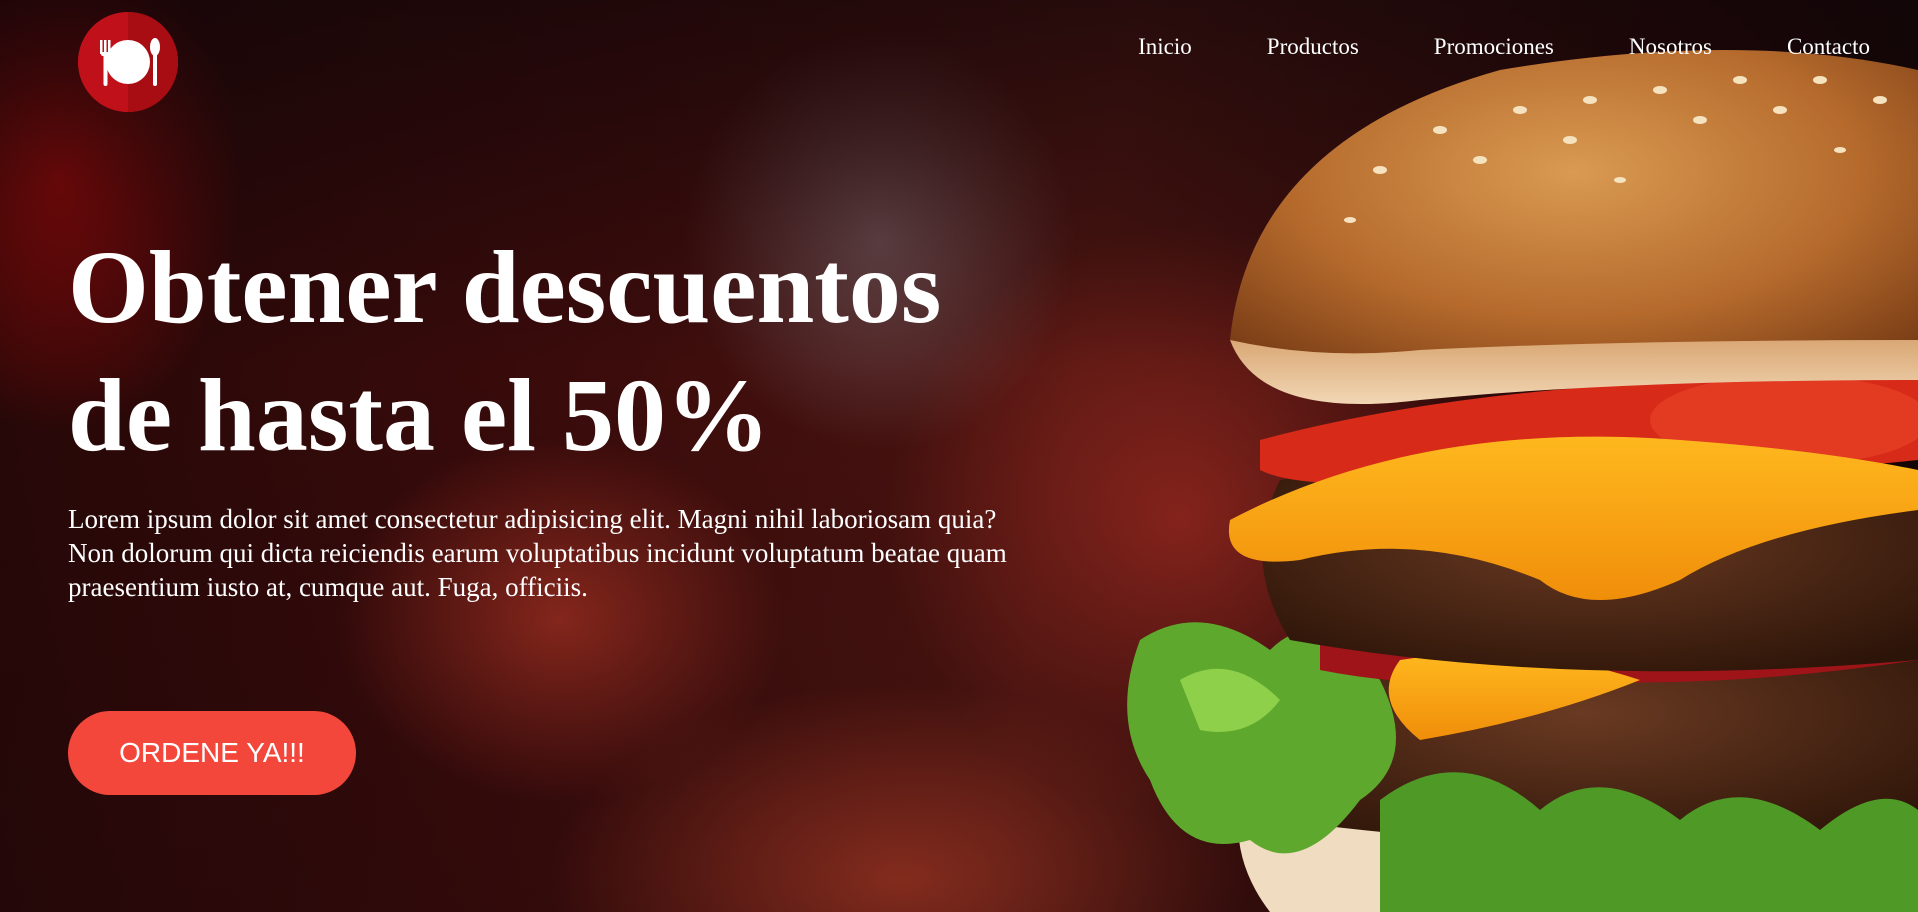  Describe the element at coordinates (505, 287) in the screenshot. I see `headline-line-1: Obtener descuentos` at that location.